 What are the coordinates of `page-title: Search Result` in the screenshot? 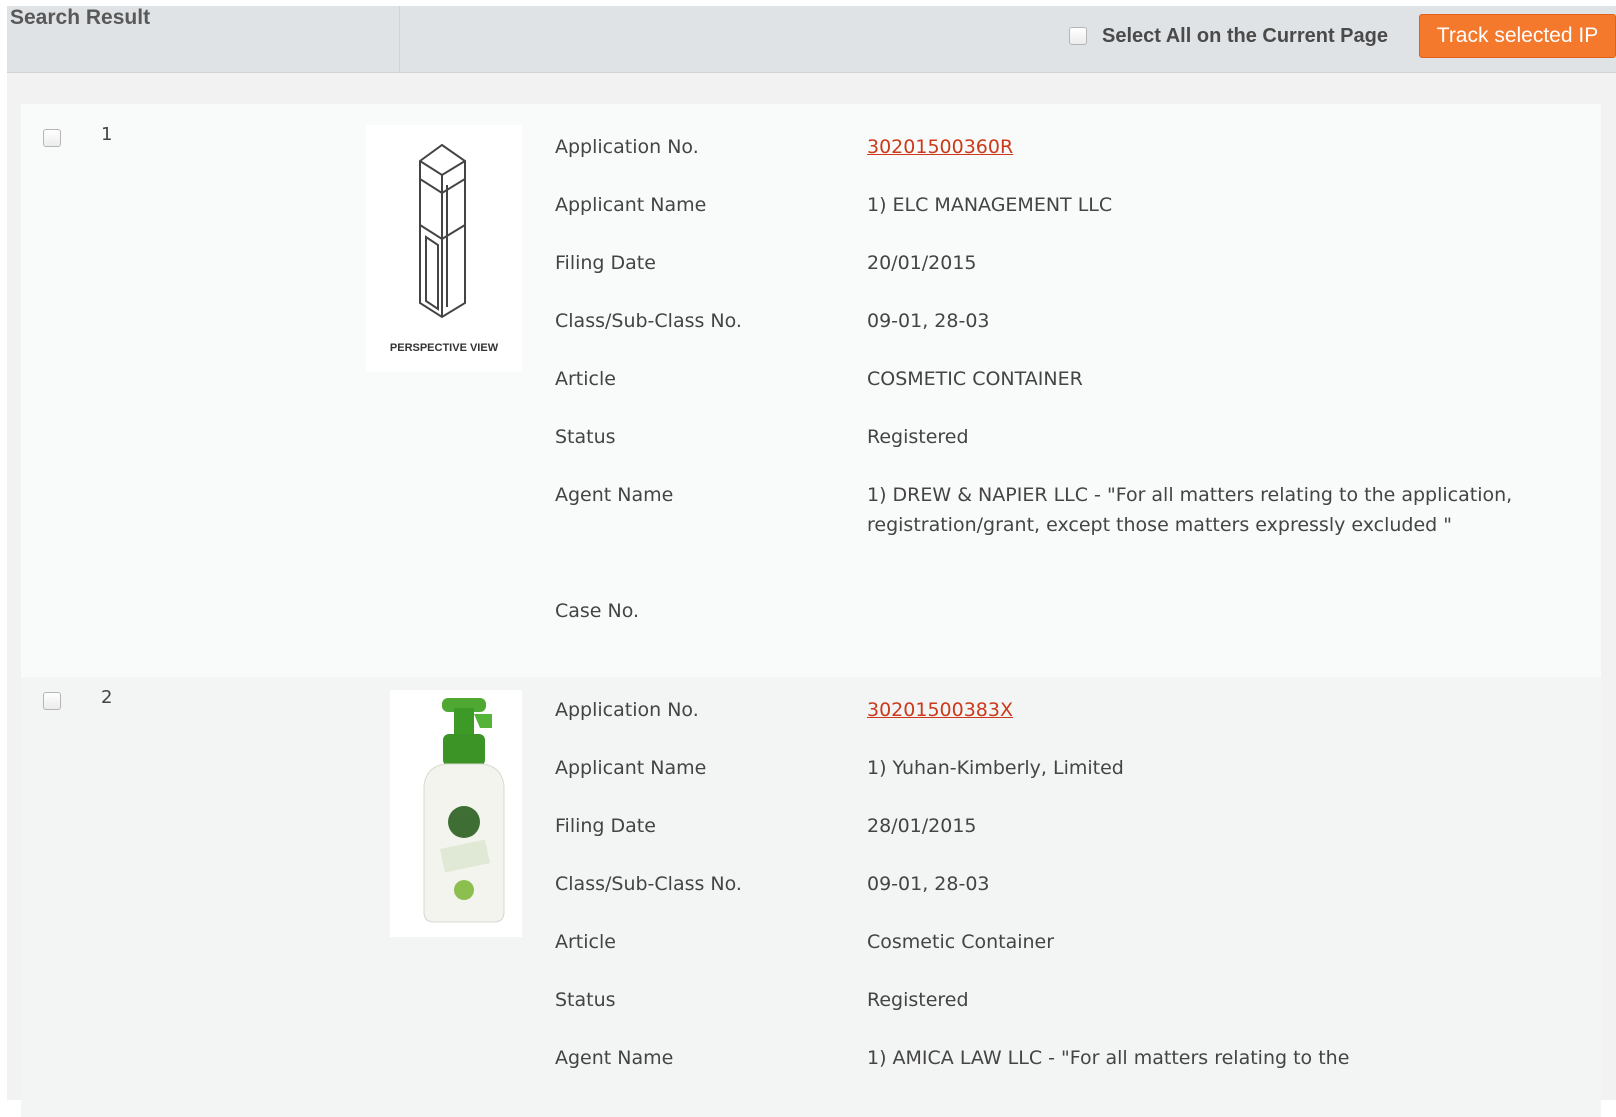 It's located at (80, 17).